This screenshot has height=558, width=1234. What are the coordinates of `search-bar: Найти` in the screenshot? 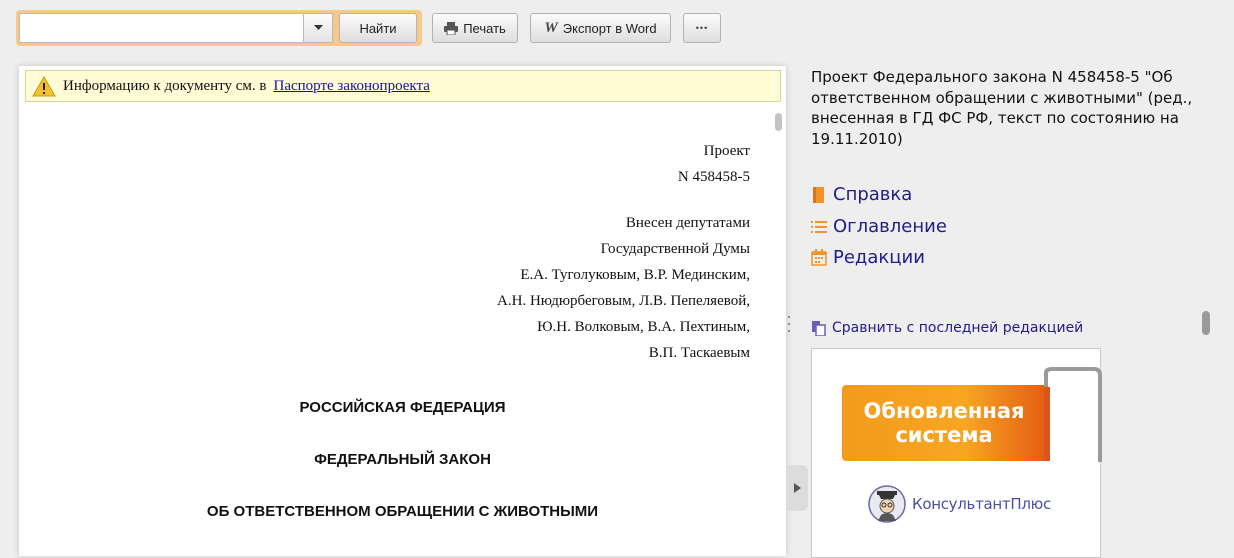 It's located at (219, 28).